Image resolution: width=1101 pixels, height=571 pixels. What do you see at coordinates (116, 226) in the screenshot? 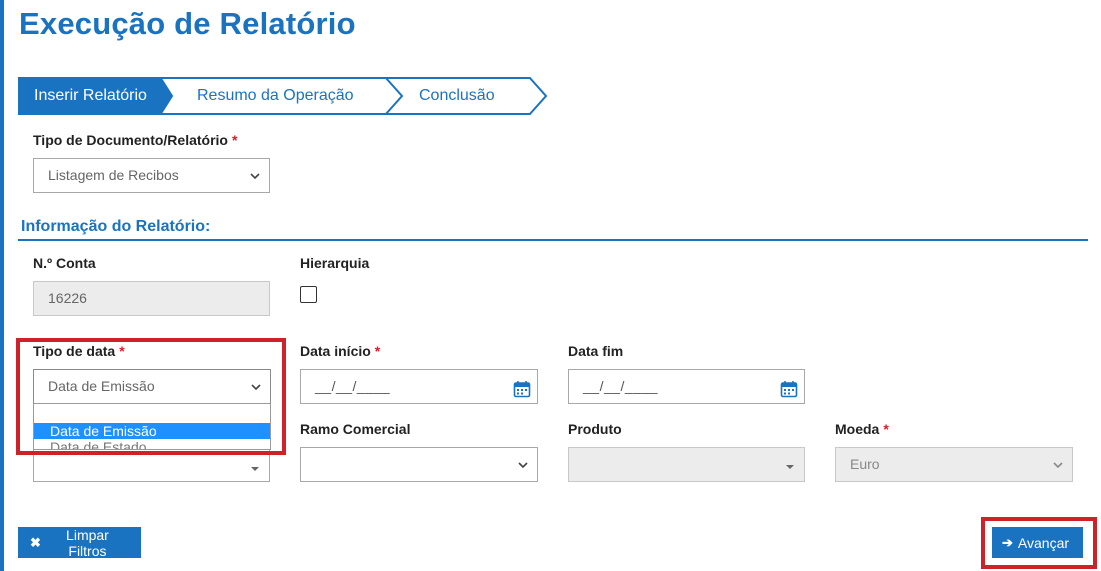
I see `section-title: Informação do Relatório:` at bounding box center [116, 226].